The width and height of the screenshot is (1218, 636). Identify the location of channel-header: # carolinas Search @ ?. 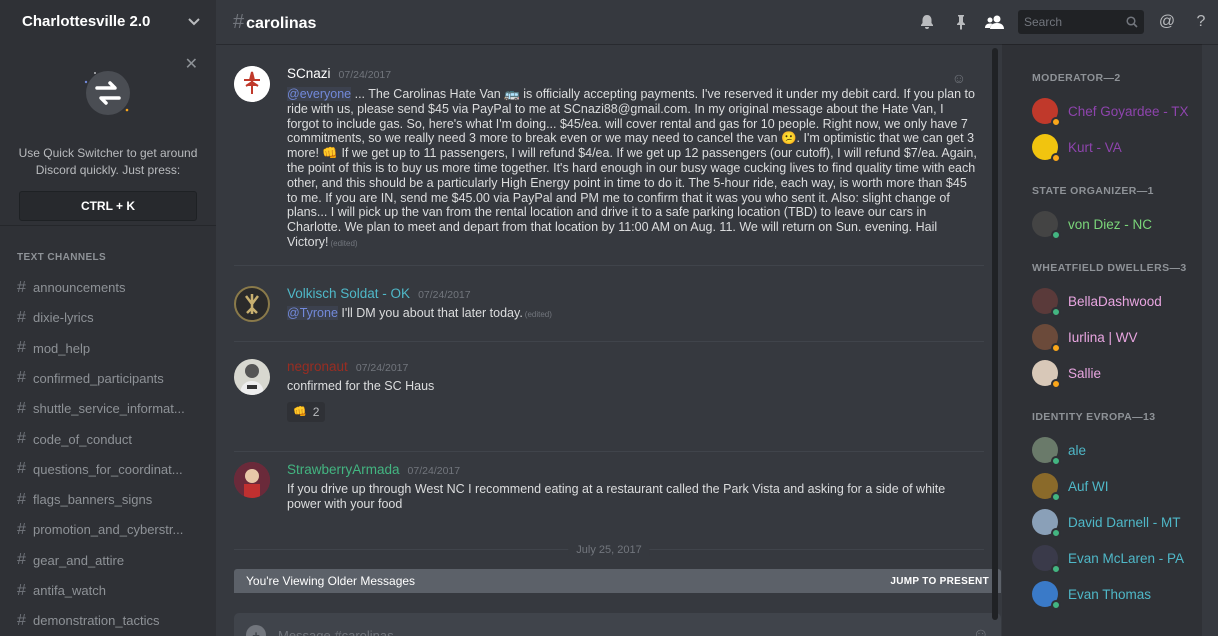
(717, 22).